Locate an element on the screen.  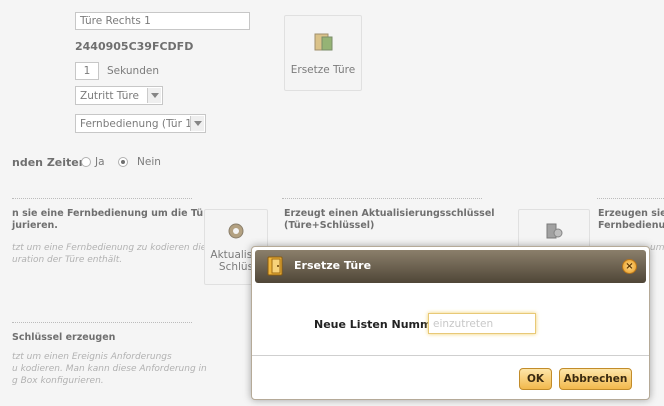
dialog-title: Ersetze Türe is located at coordinates (333, 265).